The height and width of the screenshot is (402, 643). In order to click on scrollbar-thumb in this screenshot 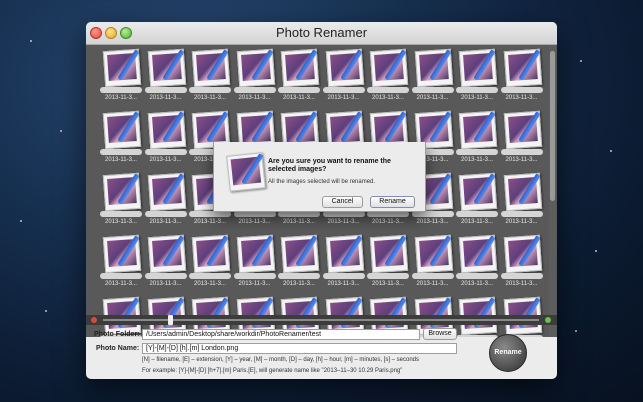, I will do `click(552, 126)`.